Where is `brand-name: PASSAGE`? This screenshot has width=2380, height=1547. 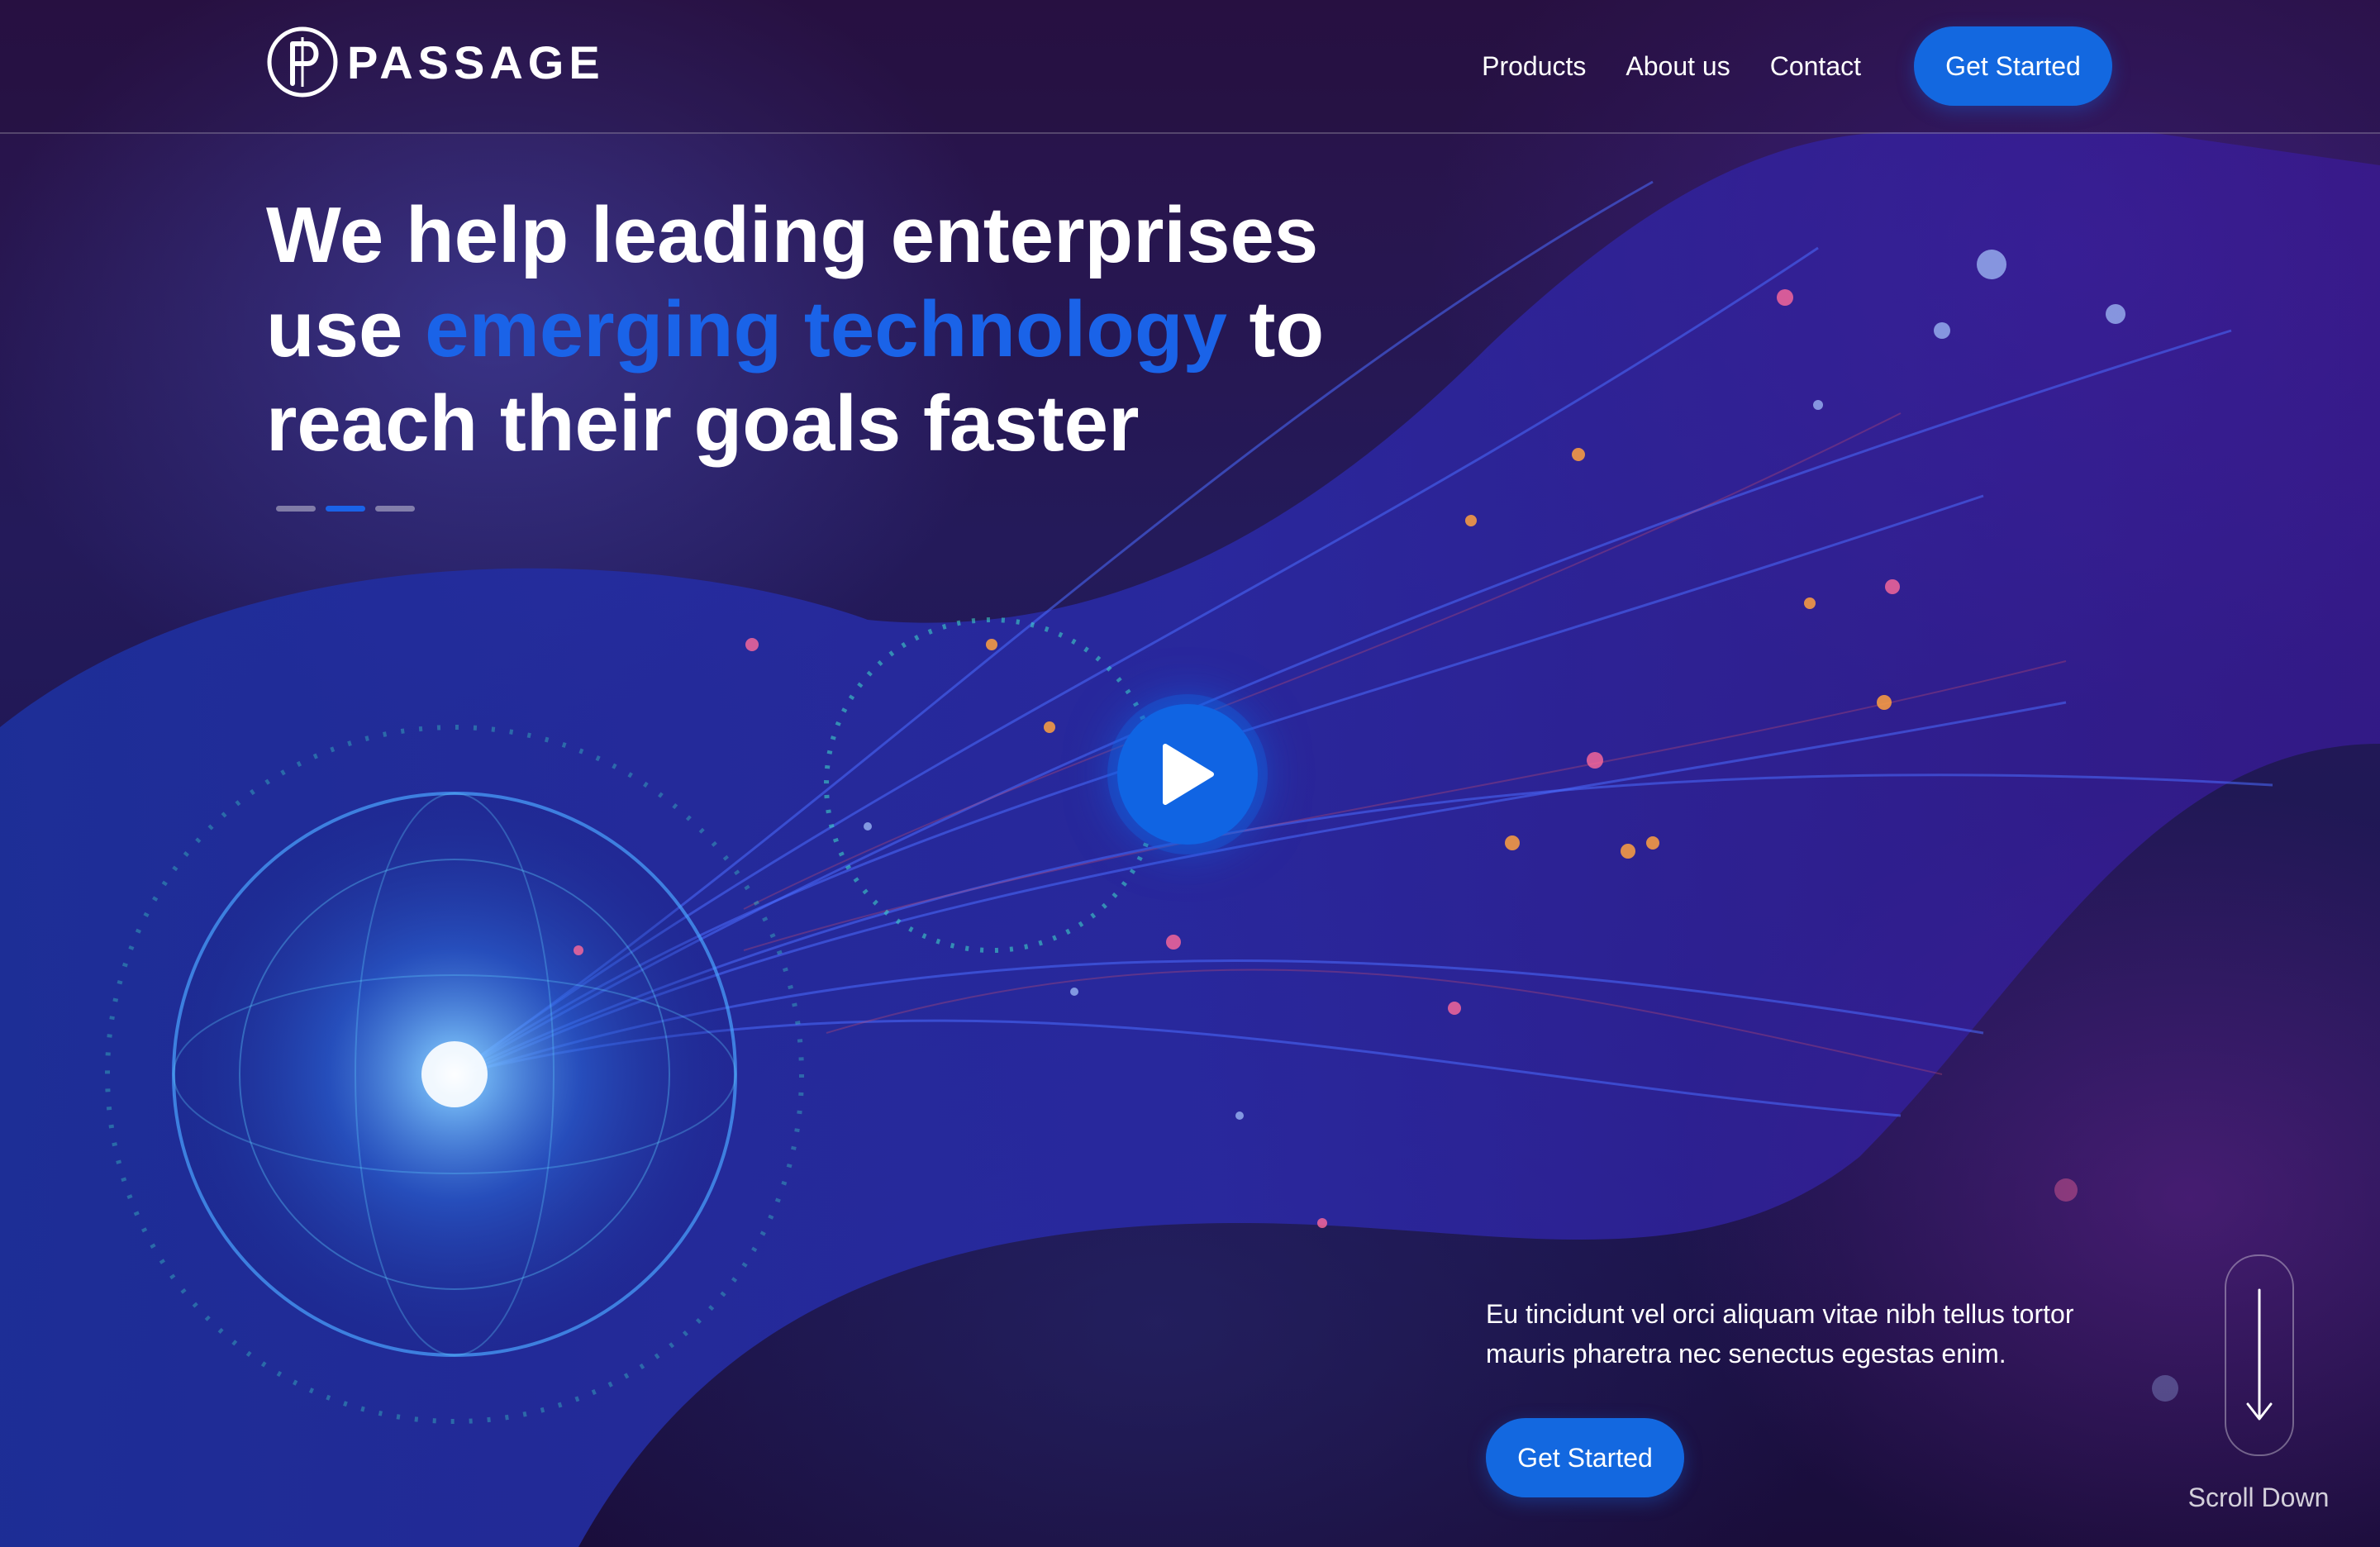
brand-name: PASSAGE is located at coordinates (476, 62).